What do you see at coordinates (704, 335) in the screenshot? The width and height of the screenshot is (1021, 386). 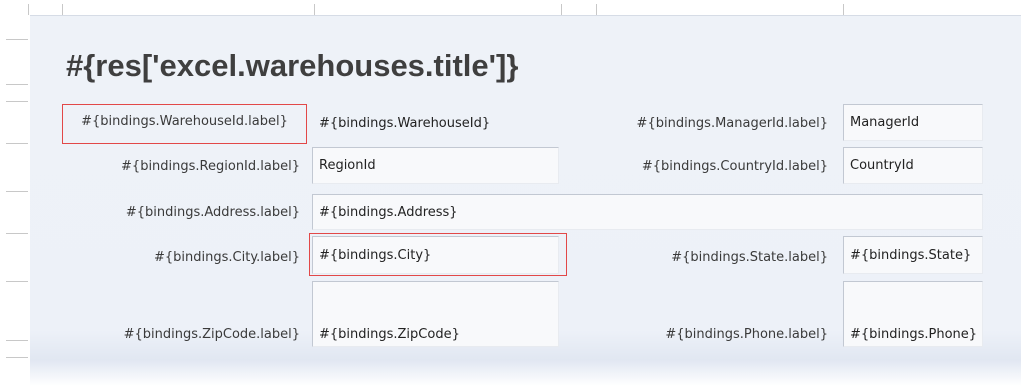 I see `phone-label: #{bindings.Phone.label}` at bounding box center [704, 335].